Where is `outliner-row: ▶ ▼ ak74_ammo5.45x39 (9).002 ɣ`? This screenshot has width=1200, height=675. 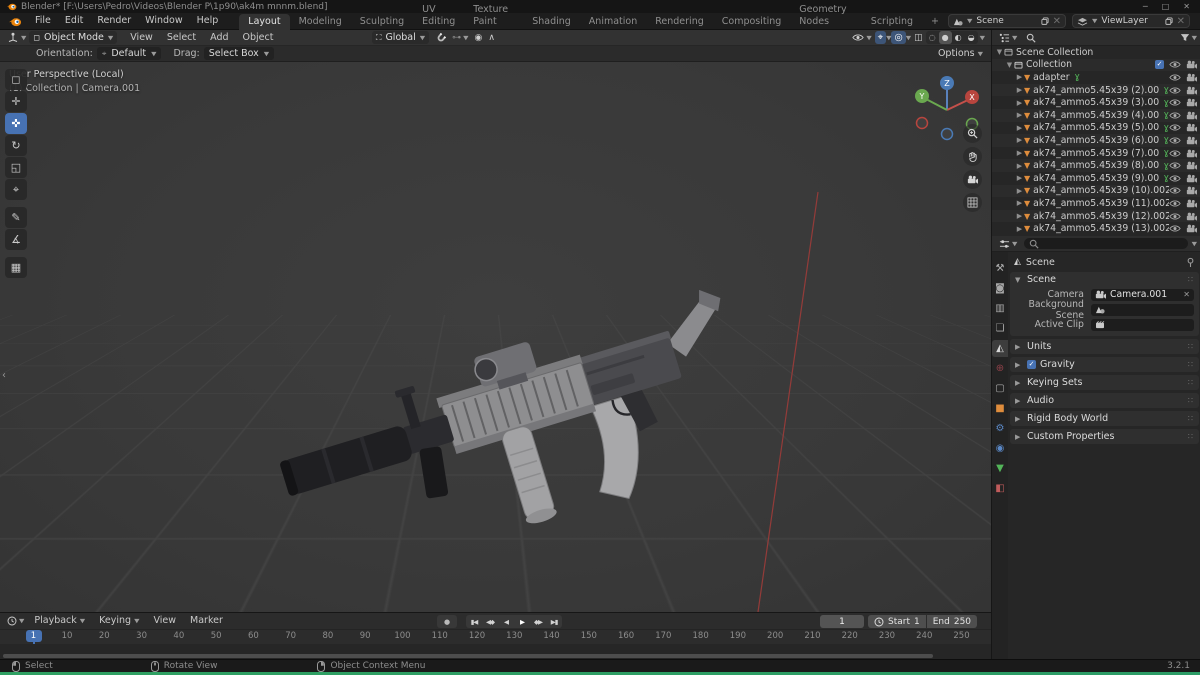 outliner-row: ▶ ▼ ak74_ammo5.45x39 (9).002 ɣ is located at coordinates (1096, 178).